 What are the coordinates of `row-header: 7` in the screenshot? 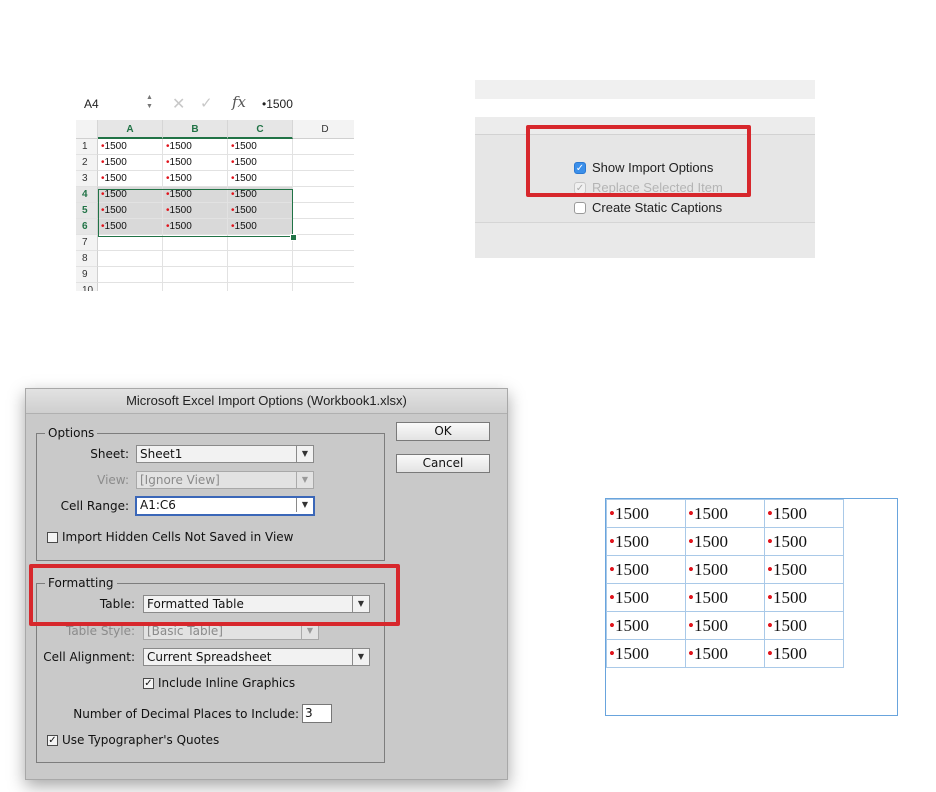 It's located at (87, 243).